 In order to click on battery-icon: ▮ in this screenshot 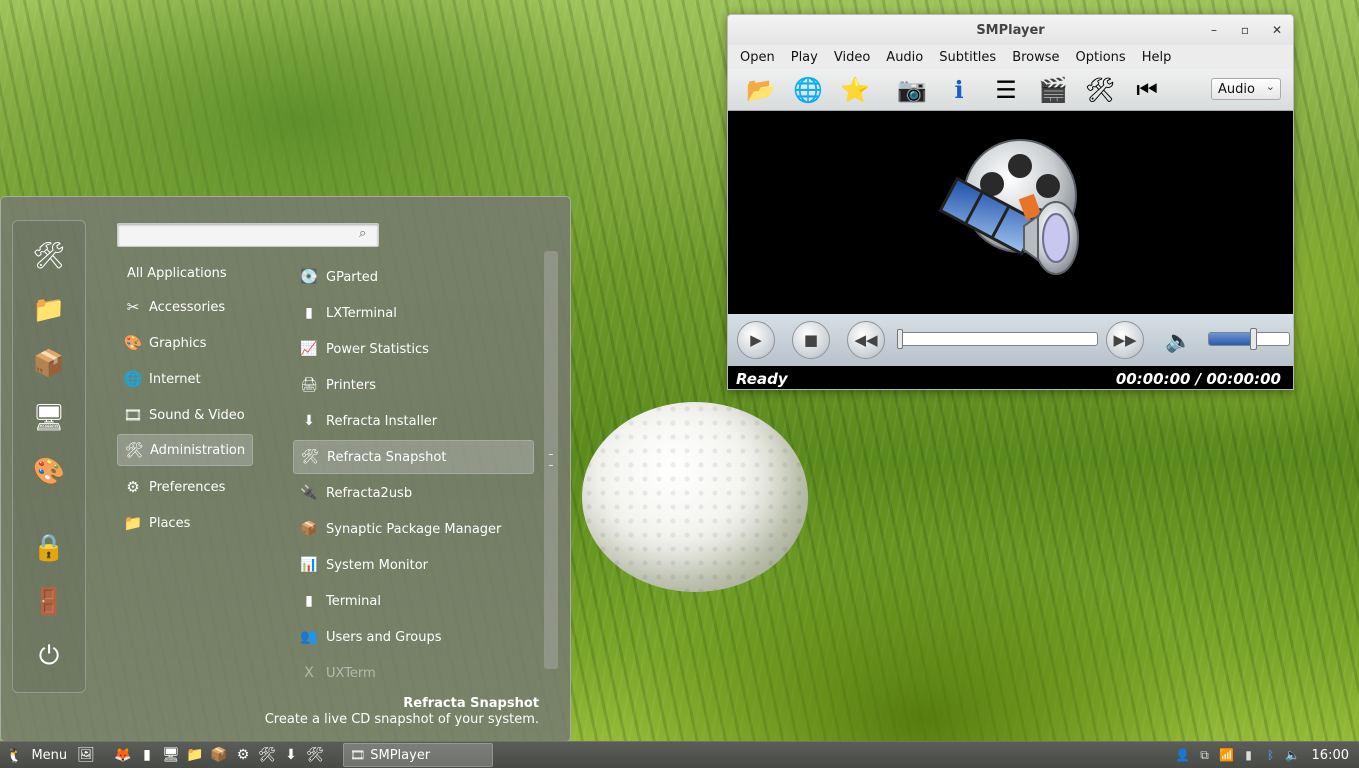, I will do `click(1249, 755)`.